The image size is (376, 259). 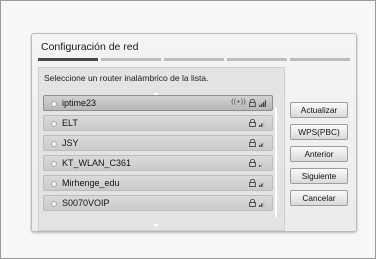 I want to click on router-ssid: KT_WLAN_C361, so click(x=97, y=163).